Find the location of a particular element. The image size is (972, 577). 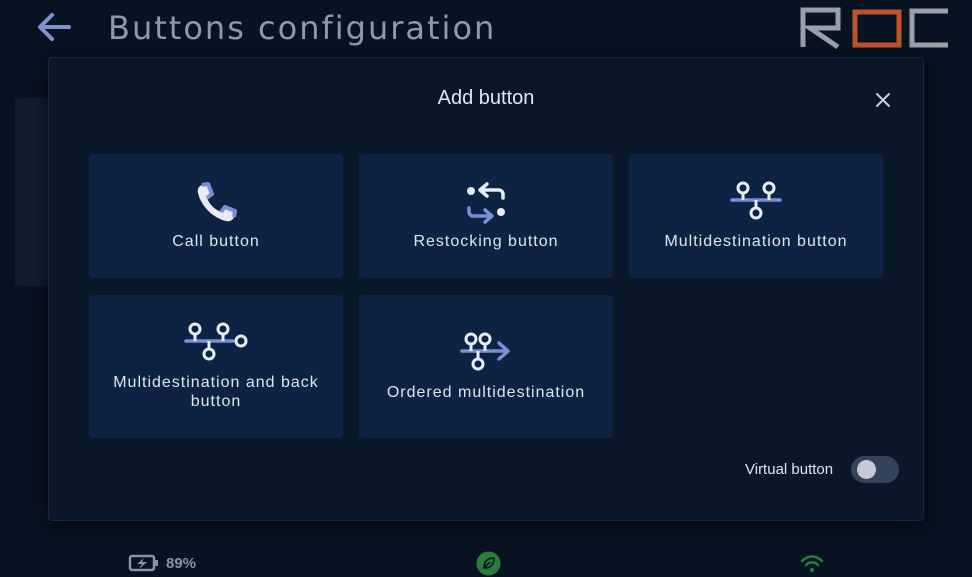

arrow-left-icon is located at coordinates (54, 27).